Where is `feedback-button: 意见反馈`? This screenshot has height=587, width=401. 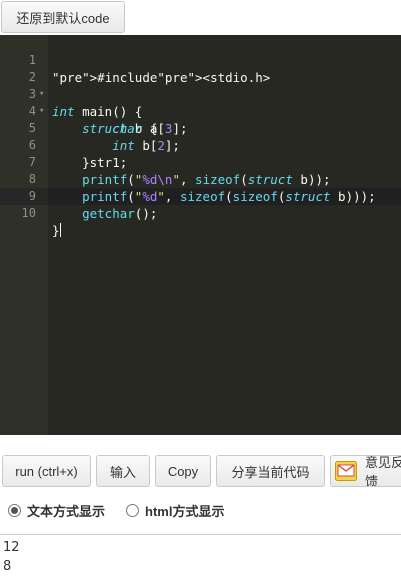 feedback-button: 意见反馈 is located at coordinates (365, 471).